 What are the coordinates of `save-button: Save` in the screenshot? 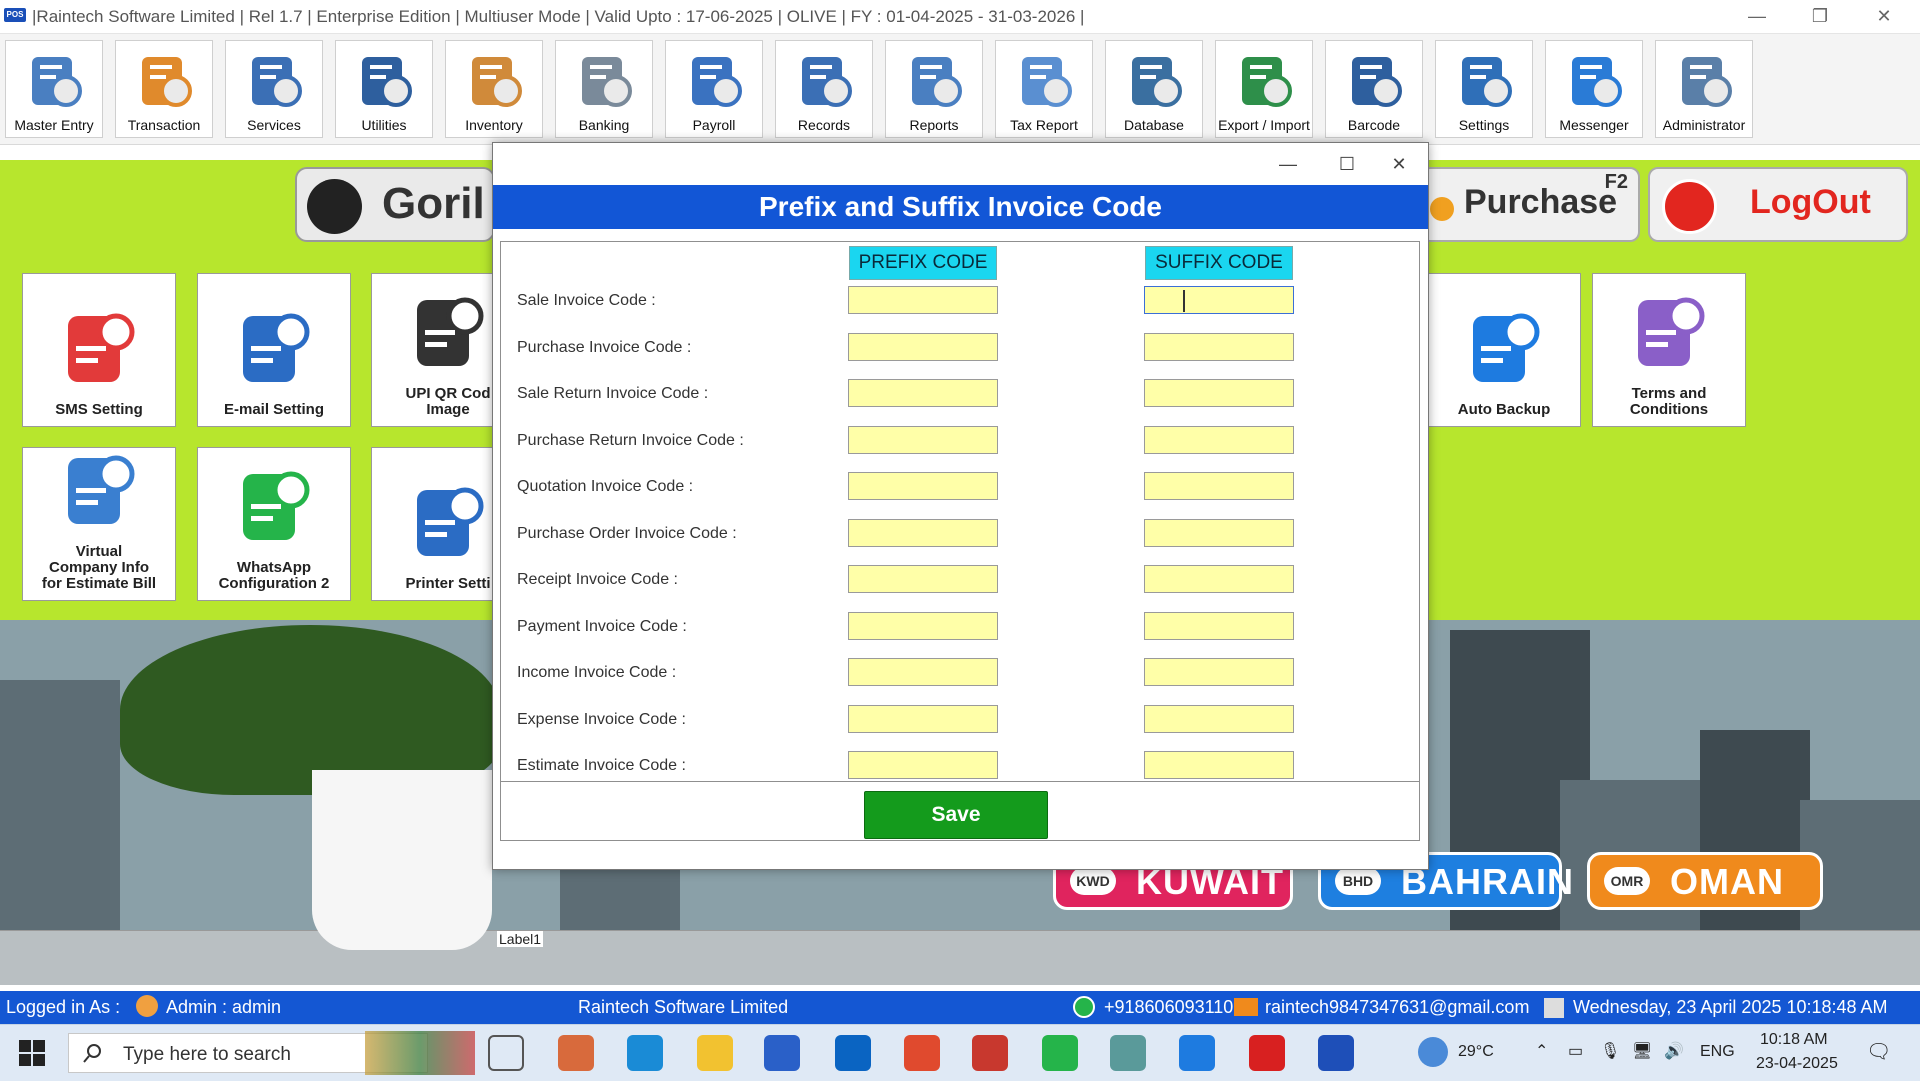 It's located at (956, 815).